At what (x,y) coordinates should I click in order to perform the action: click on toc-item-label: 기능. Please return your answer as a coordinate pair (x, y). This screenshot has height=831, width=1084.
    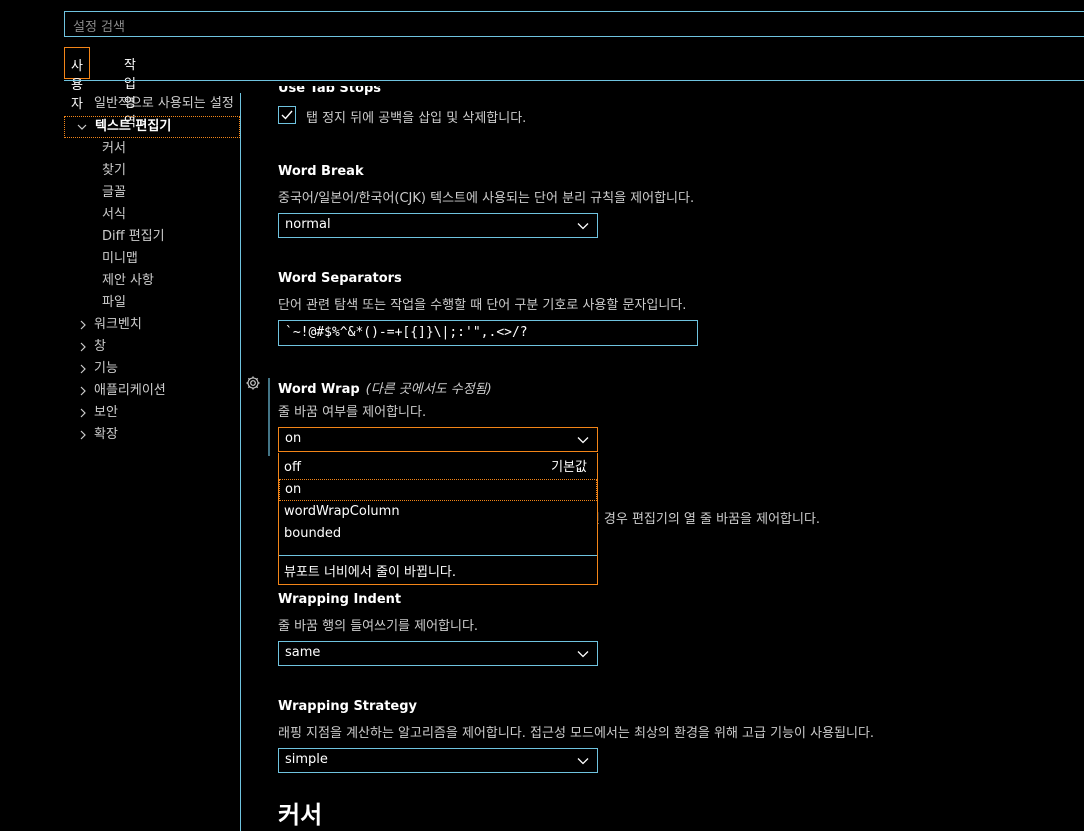
    Looking at the image, I should click on (106, 368).